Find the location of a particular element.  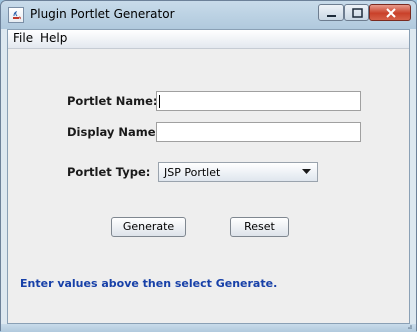

portlet-type-select: JSP Portlet is located at coordinates (238, 172).